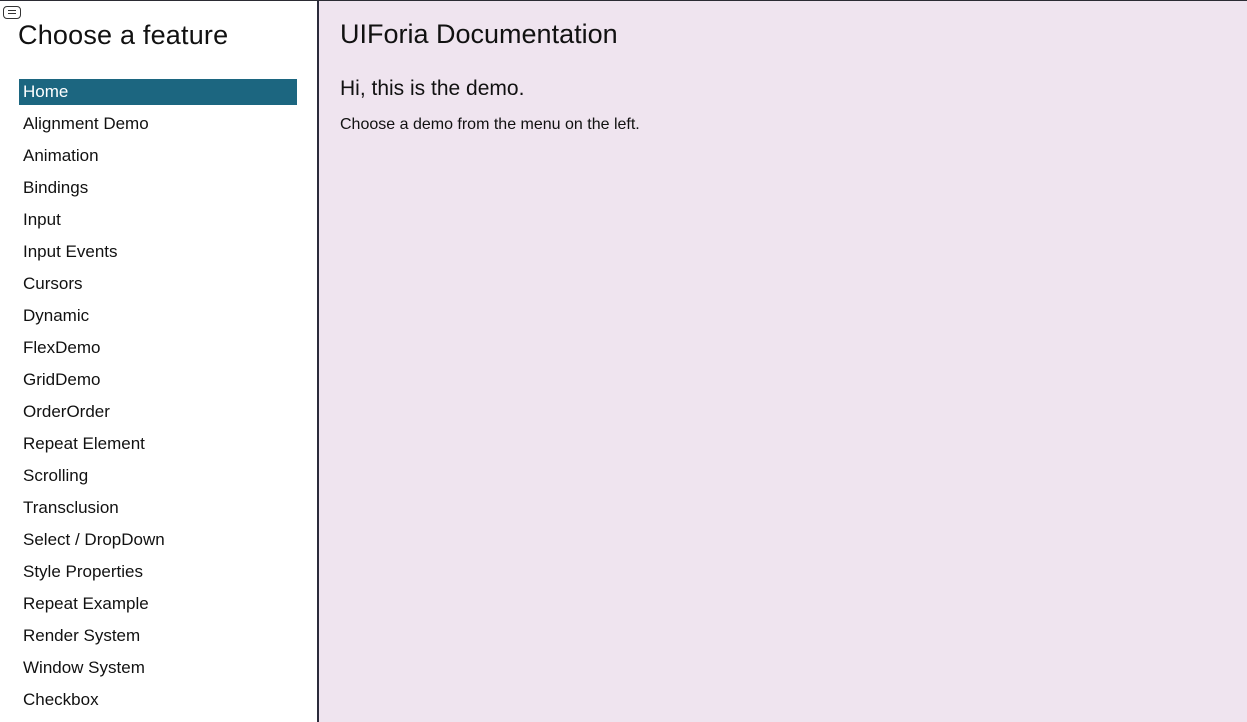 The height and width of the screenshot is (722, 1247). I want to click on sidebar-title: Choose a feature, so click(123, 35).